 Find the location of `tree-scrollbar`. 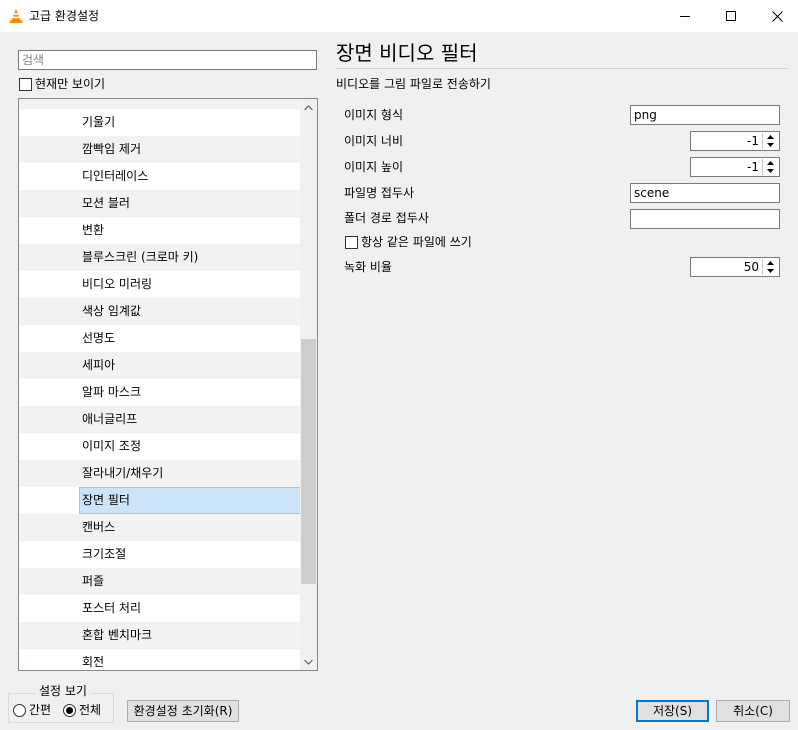

tree-scrollbar is located at coordinates (308, 384).